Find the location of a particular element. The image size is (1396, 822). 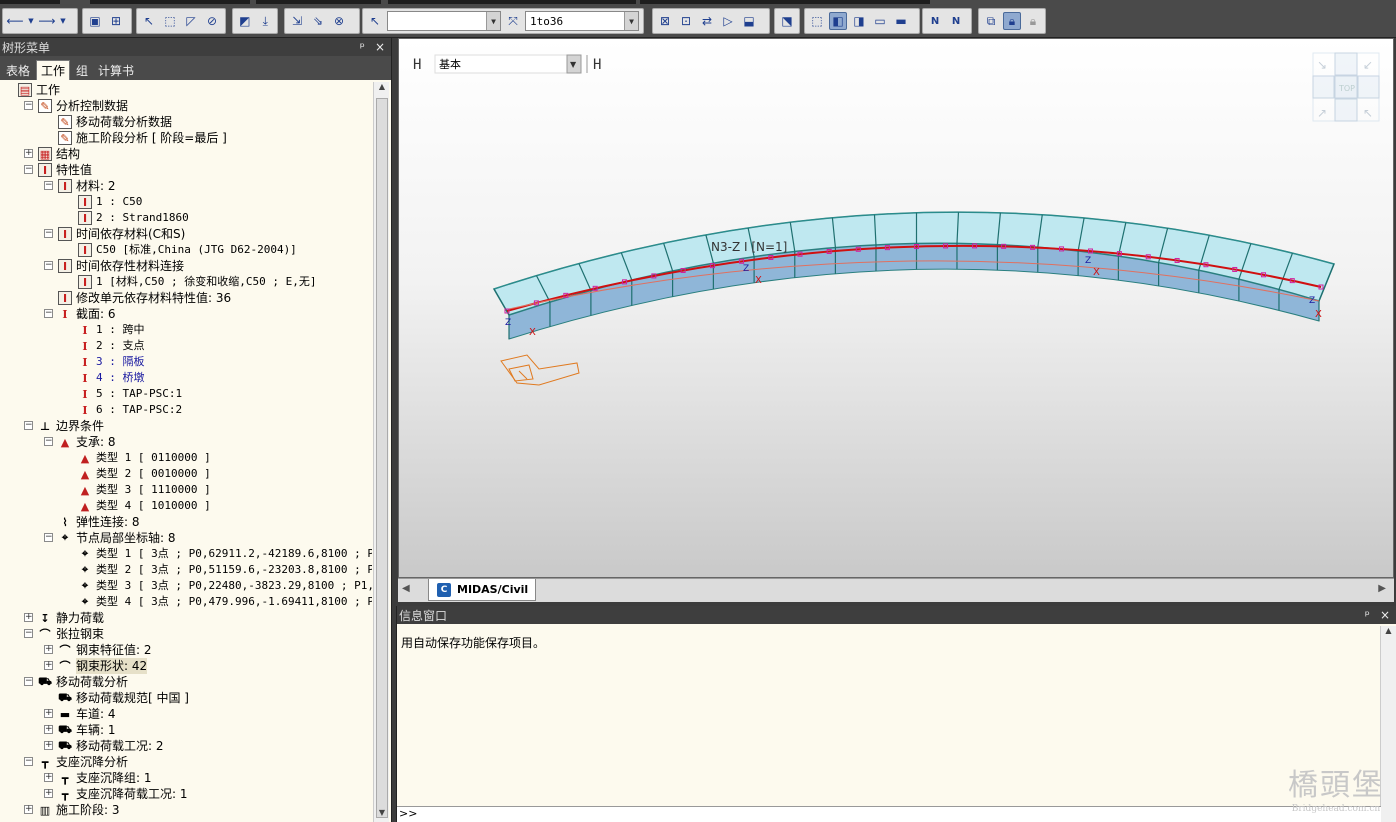

tree-item: + ▦ 结构 is located at coordinates (186, 154).